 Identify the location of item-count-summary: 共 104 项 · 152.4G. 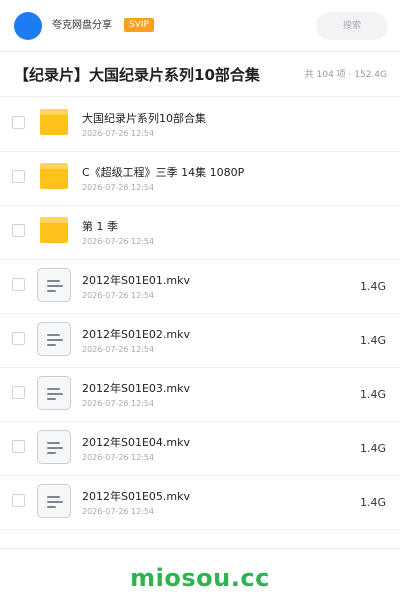
(345, 75).